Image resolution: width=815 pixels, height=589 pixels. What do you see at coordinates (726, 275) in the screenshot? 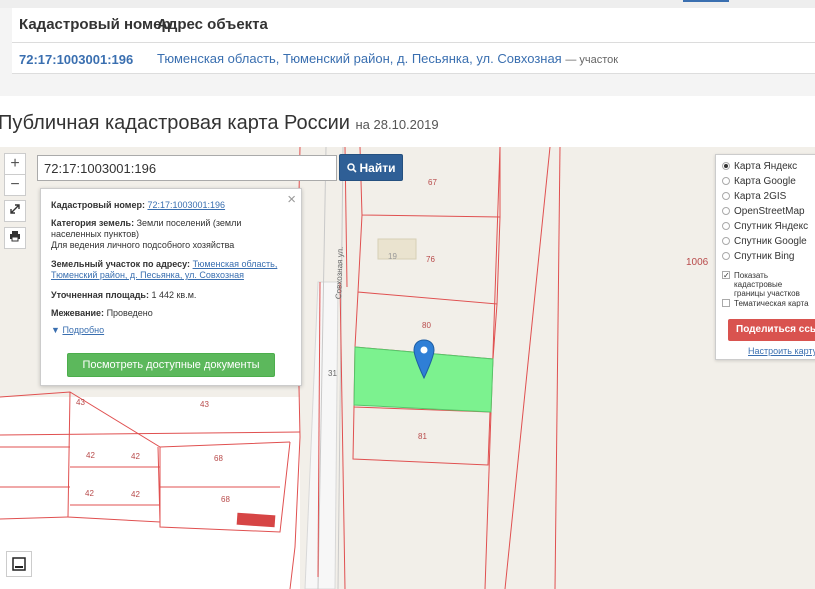
I see `checkmark-icon: ✓` at bounding box center [726, 275].